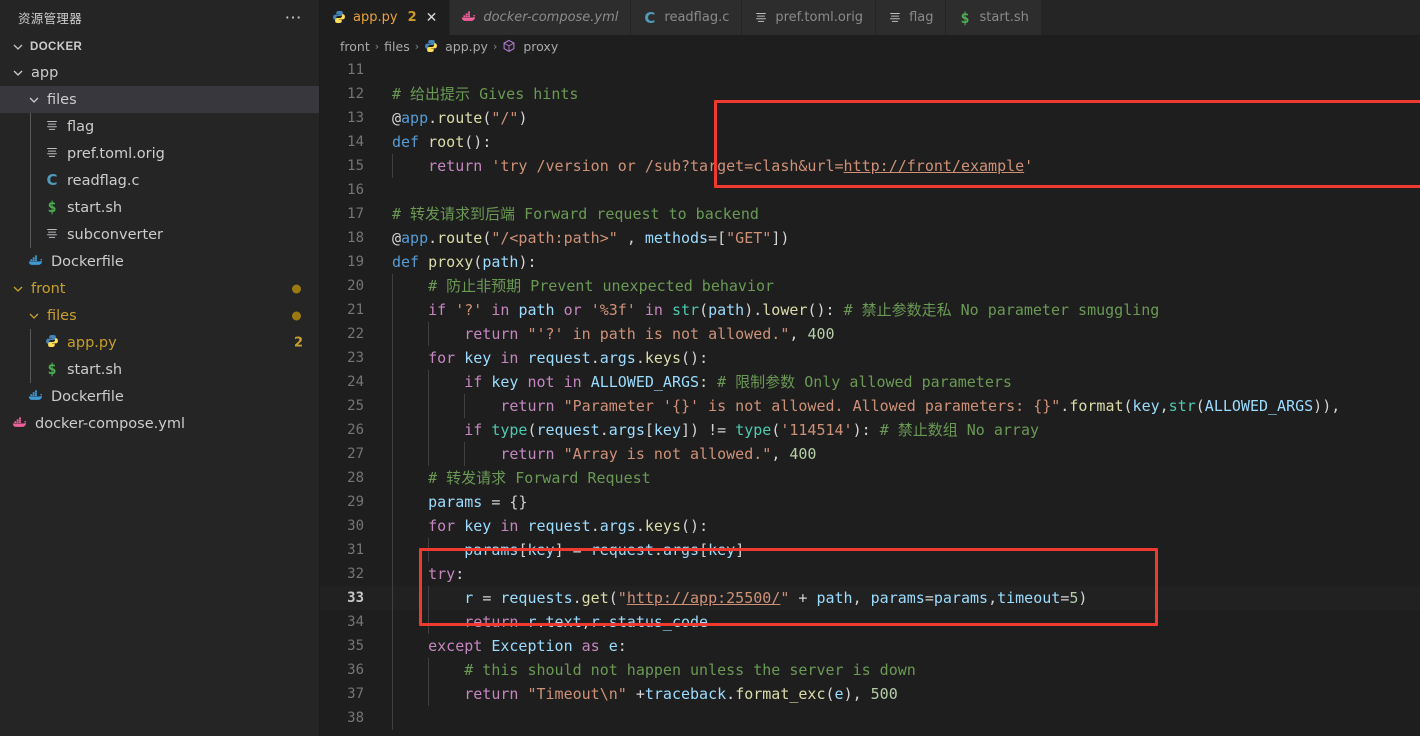 The width and height of the screenshot is (1420, 736). What do you see at coordinates (456, 46) in the screenshot?
I see `breadcrumb-item-app-py: app.py` at bounding box center [456, 46].